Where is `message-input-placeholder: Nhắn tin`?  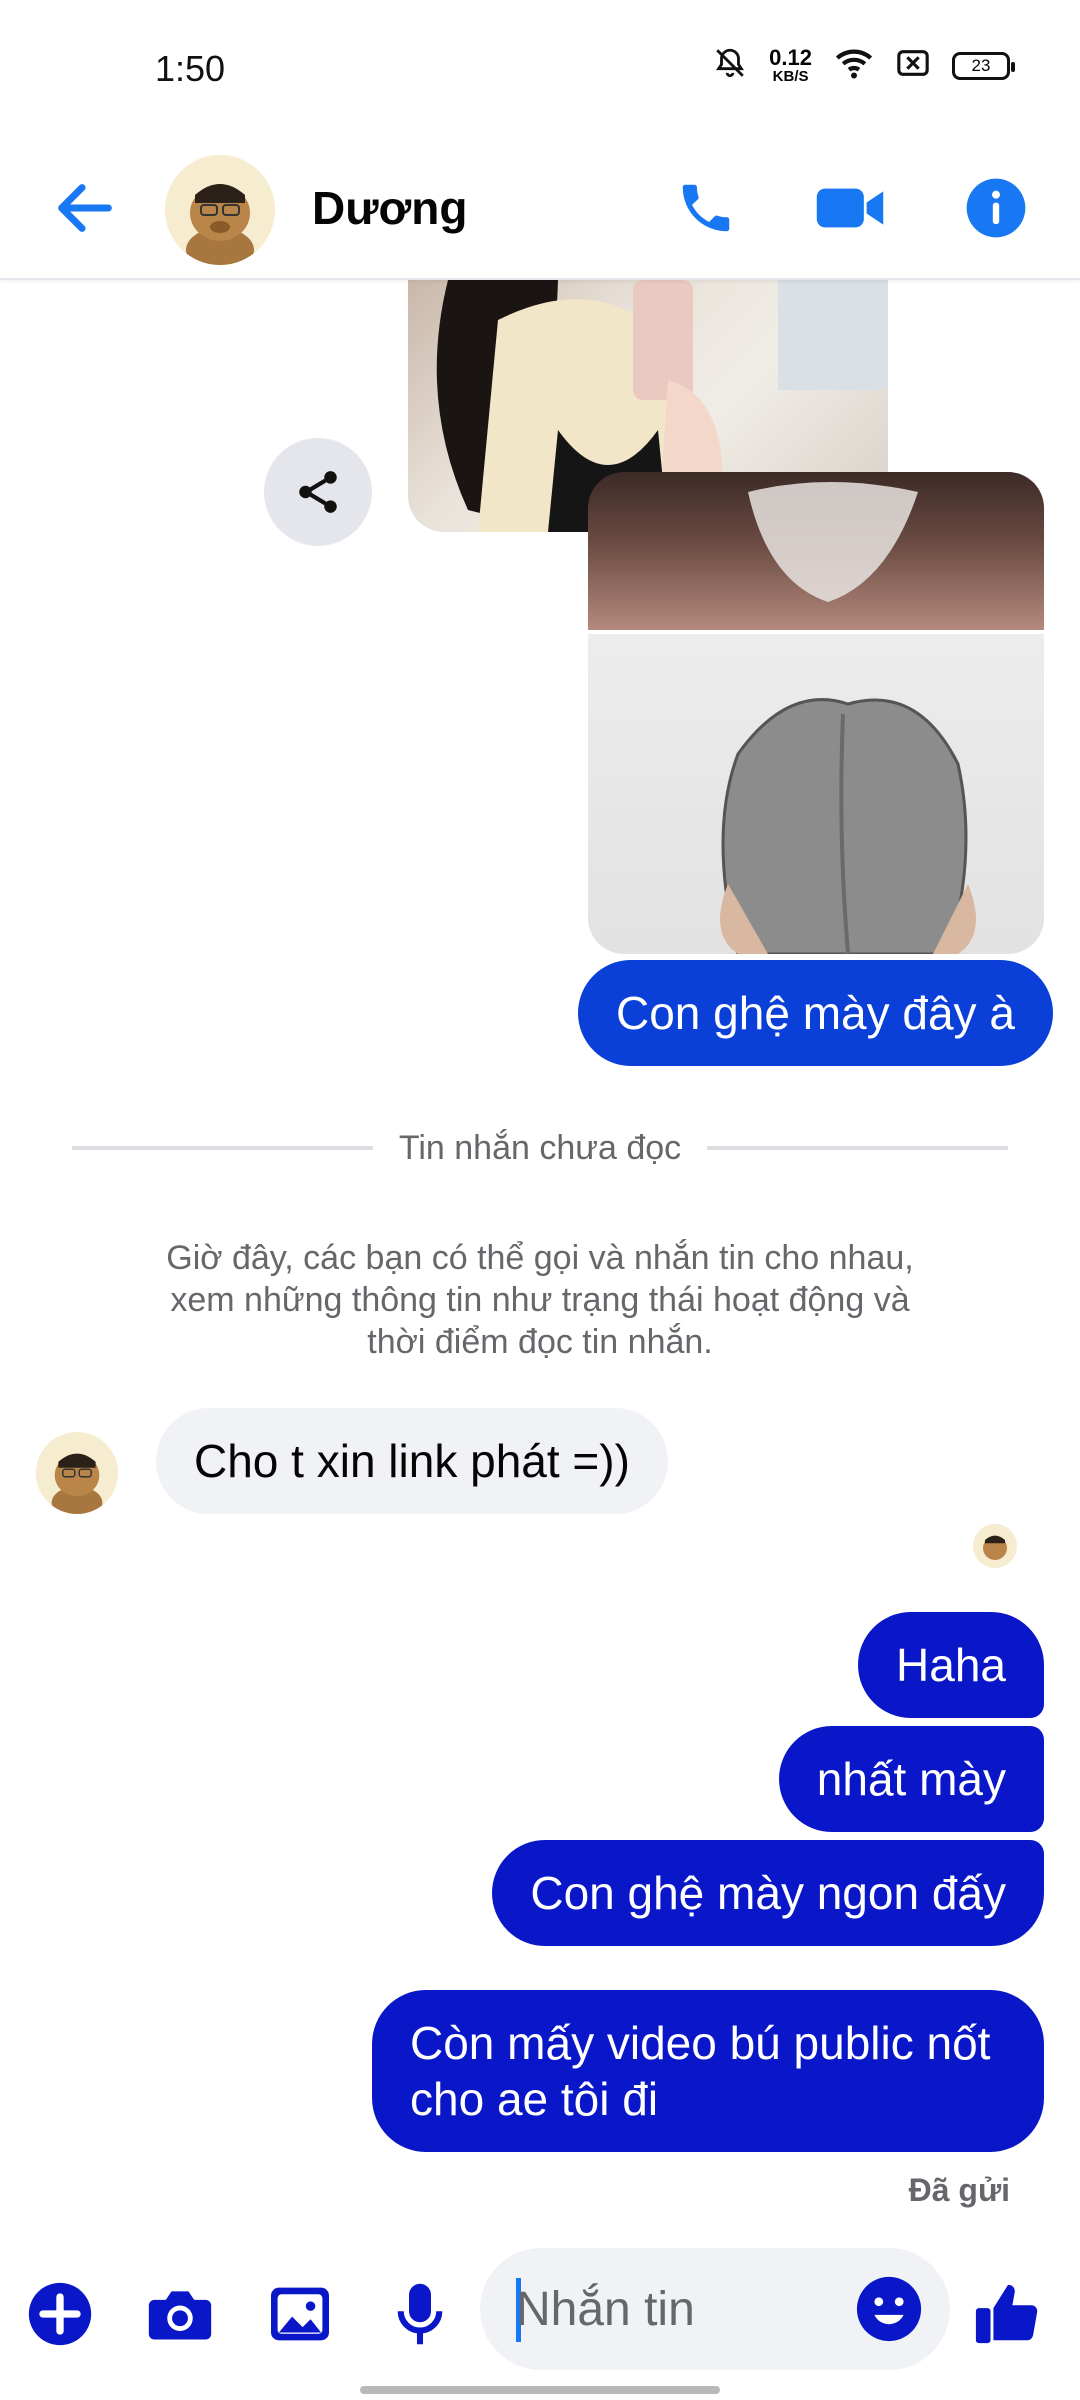 message-input-placeholder: Nhắn tin is located at coordinates (605, 2309).